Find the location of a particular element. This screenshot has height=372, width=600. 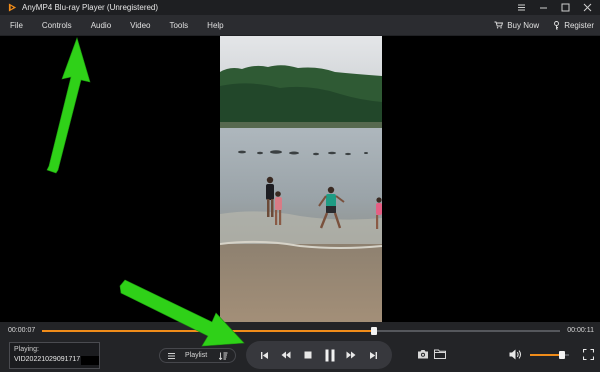

fast-forward-button is located at coordinates (351, 355).